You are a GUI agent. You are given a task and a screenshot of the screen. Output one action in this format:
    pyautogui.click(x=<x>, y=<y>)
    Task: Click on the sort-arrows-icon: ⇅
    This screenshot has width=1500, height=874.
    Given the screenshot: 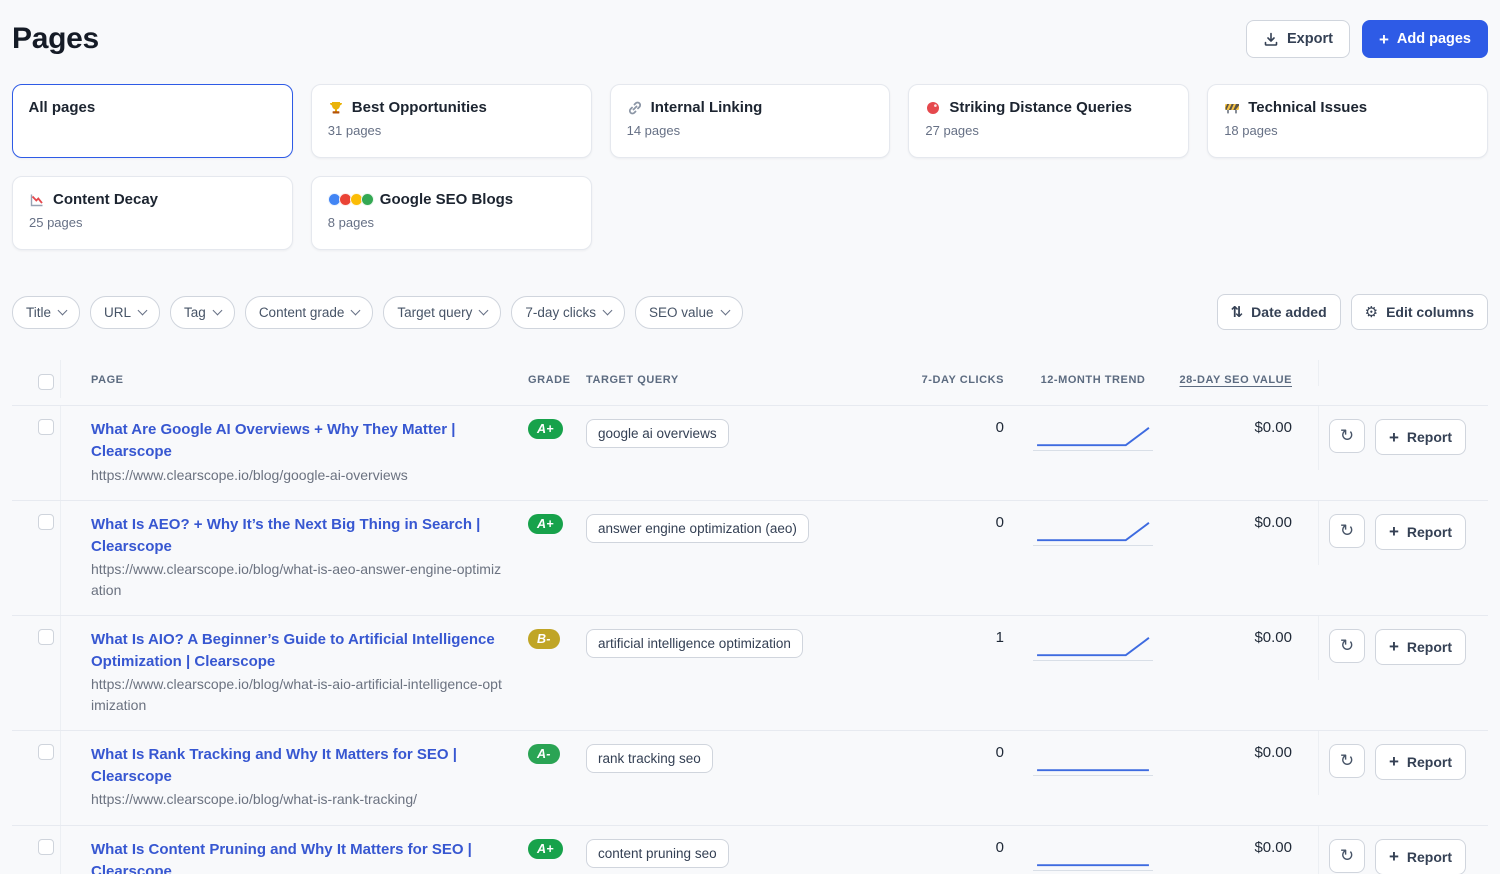 What is the action you would take?
    pyautogui.click(x=1237, y=311)
    